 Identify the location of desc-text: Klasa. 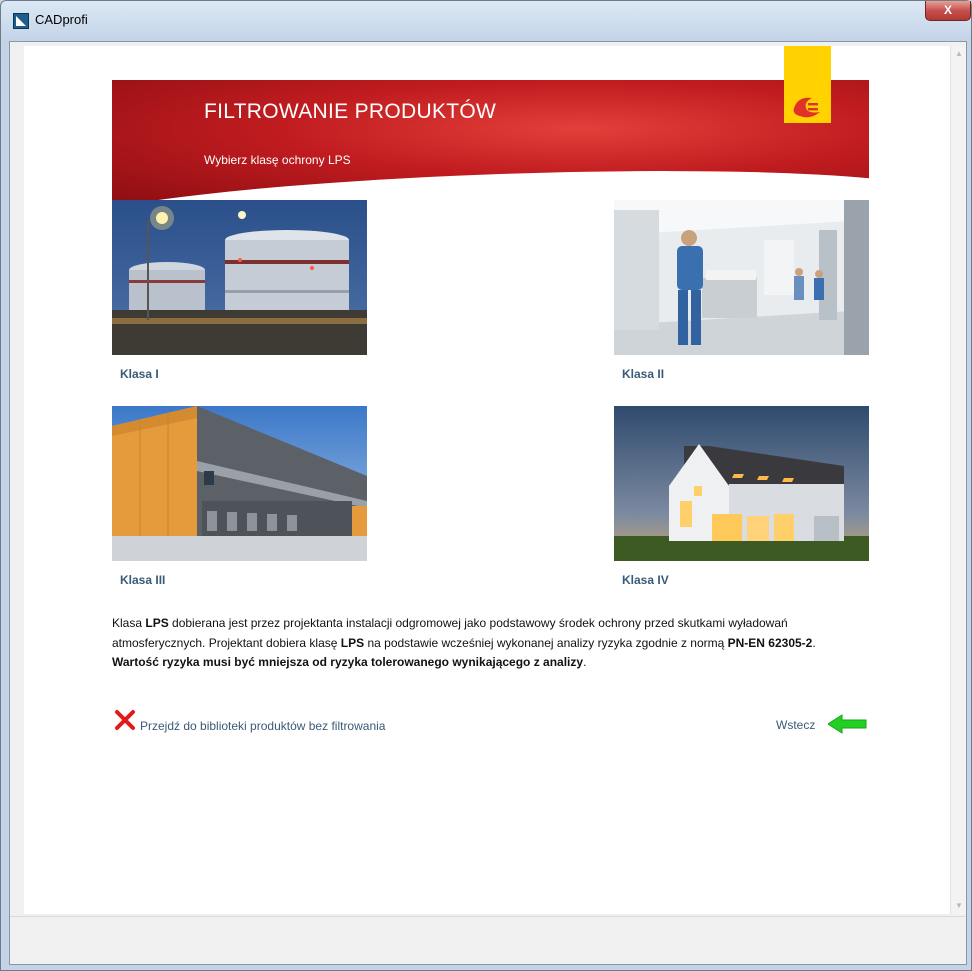
(129, 623).